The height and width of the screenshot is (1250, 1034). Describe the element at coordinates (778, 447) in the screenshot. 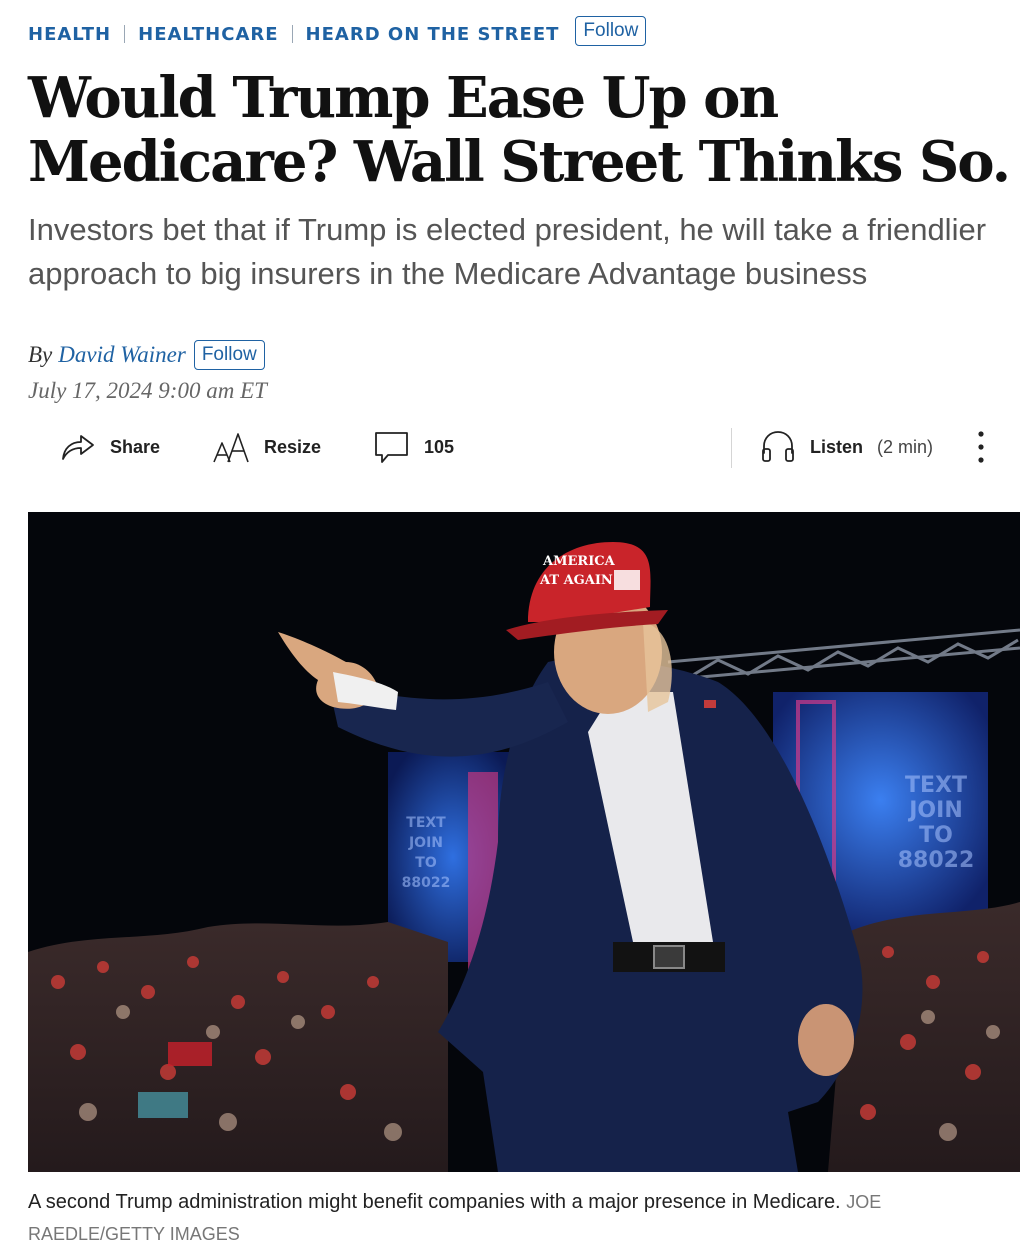

I see `headphones-icon` at that location.